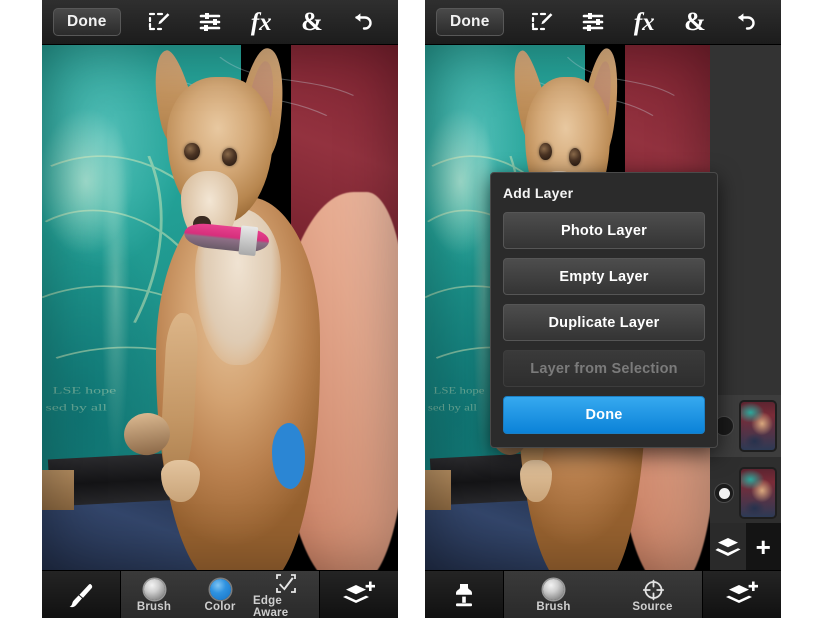 The height and width of the screenshot is (618, 825). I want to click on dialog-done-button: Done, so click(604, 415).